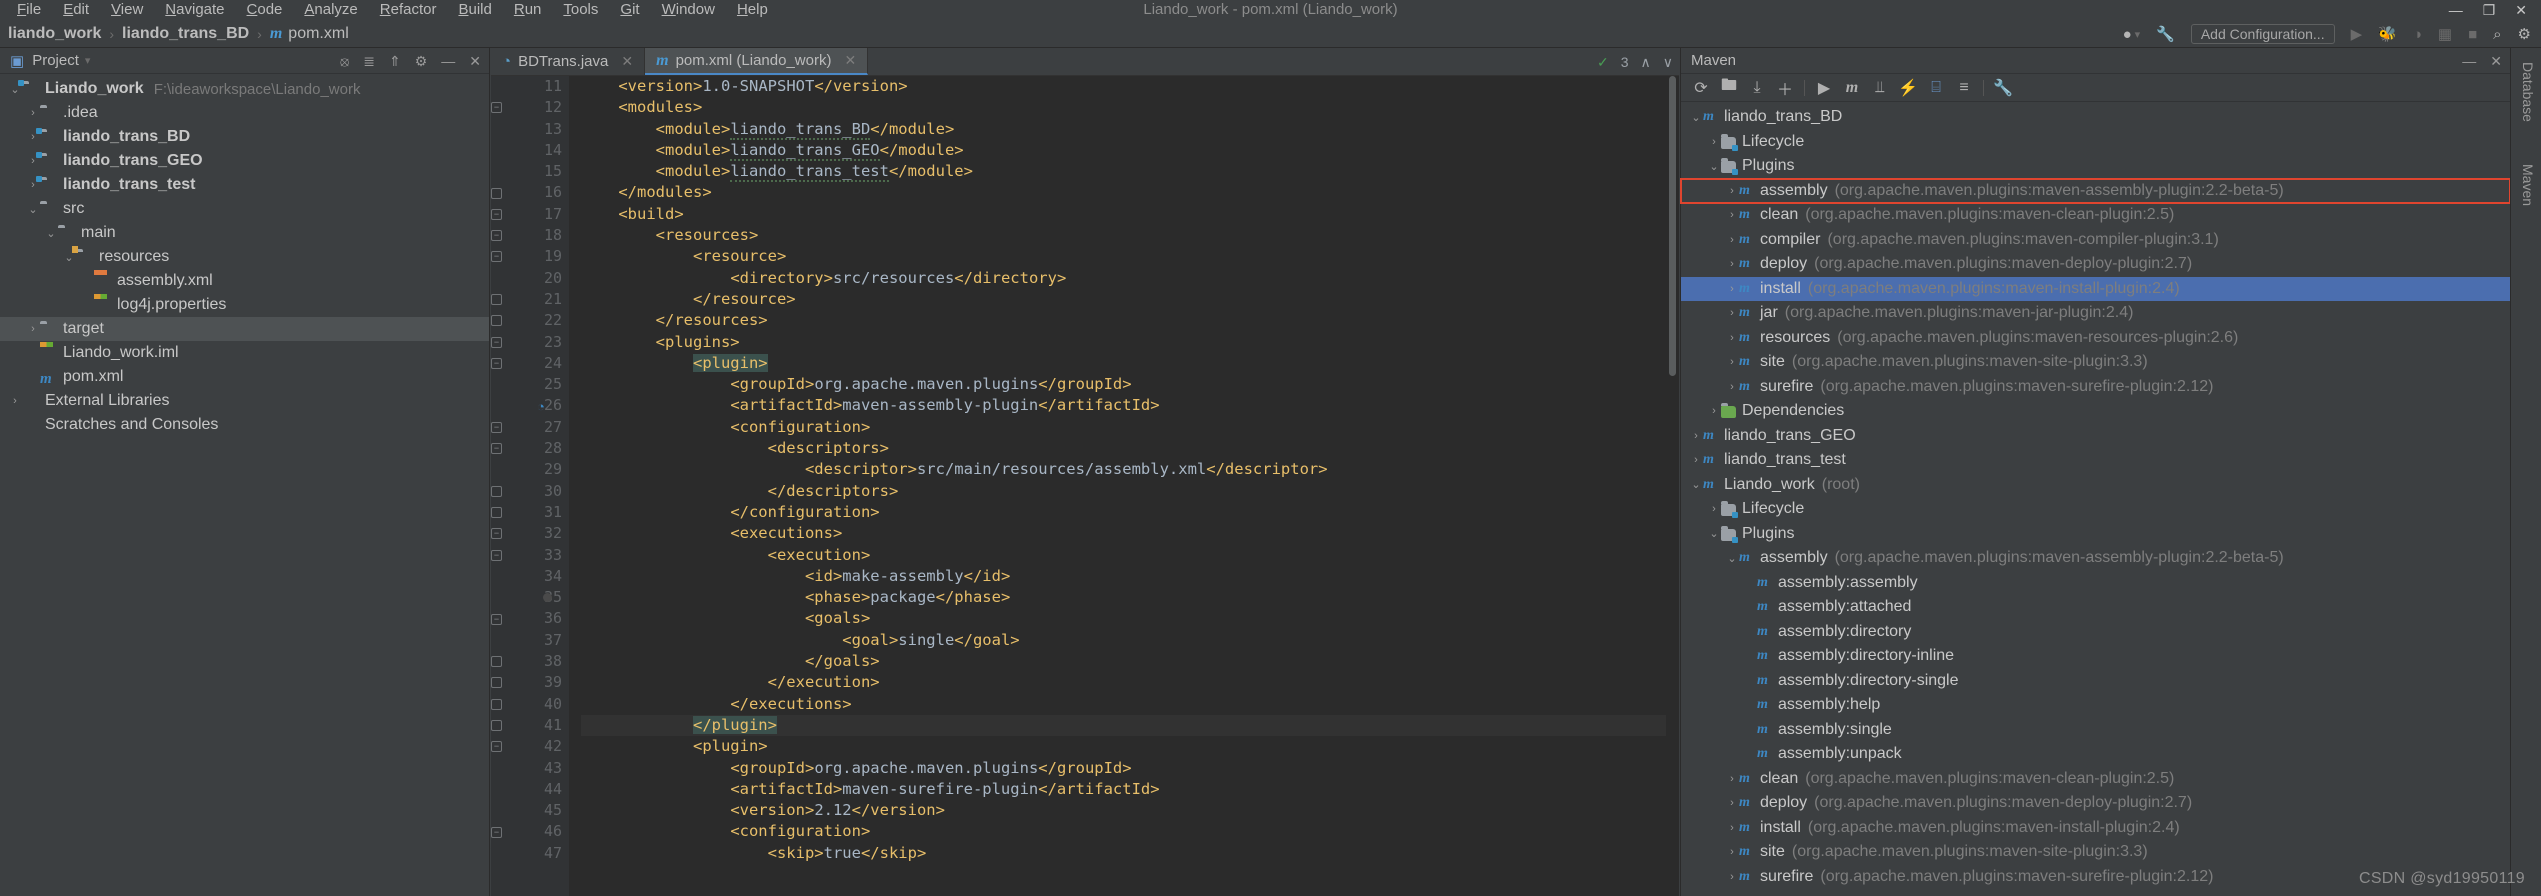  I want to click on code-line: <module>liando_trans_BD</module>, so click(1130, 129).